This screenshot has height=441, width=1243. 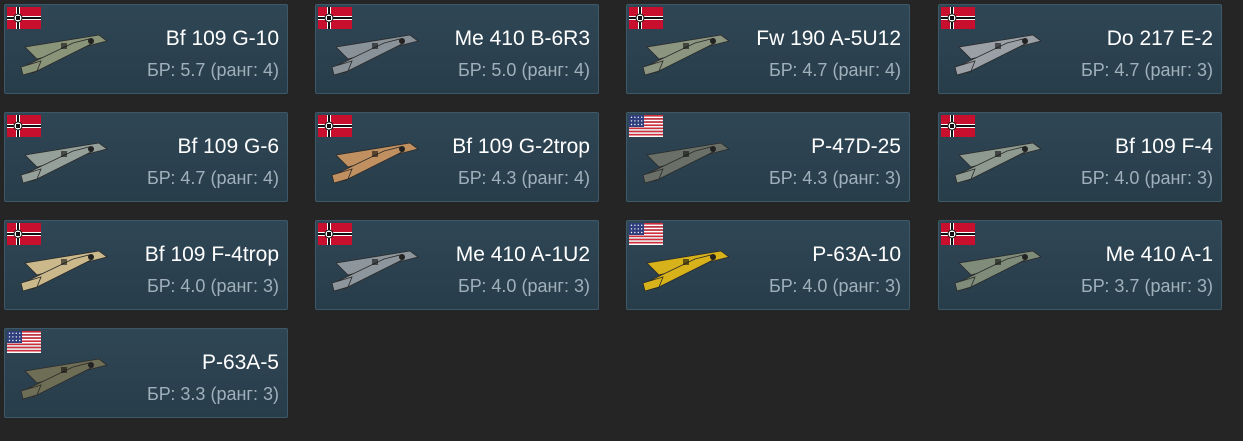 What do you see at coordinates (768, 265) in the screenshot?
I see `vehicle-card: P-63A-10 БР: 4.0 (ранг: 3)` at bounding box center [768, 265].